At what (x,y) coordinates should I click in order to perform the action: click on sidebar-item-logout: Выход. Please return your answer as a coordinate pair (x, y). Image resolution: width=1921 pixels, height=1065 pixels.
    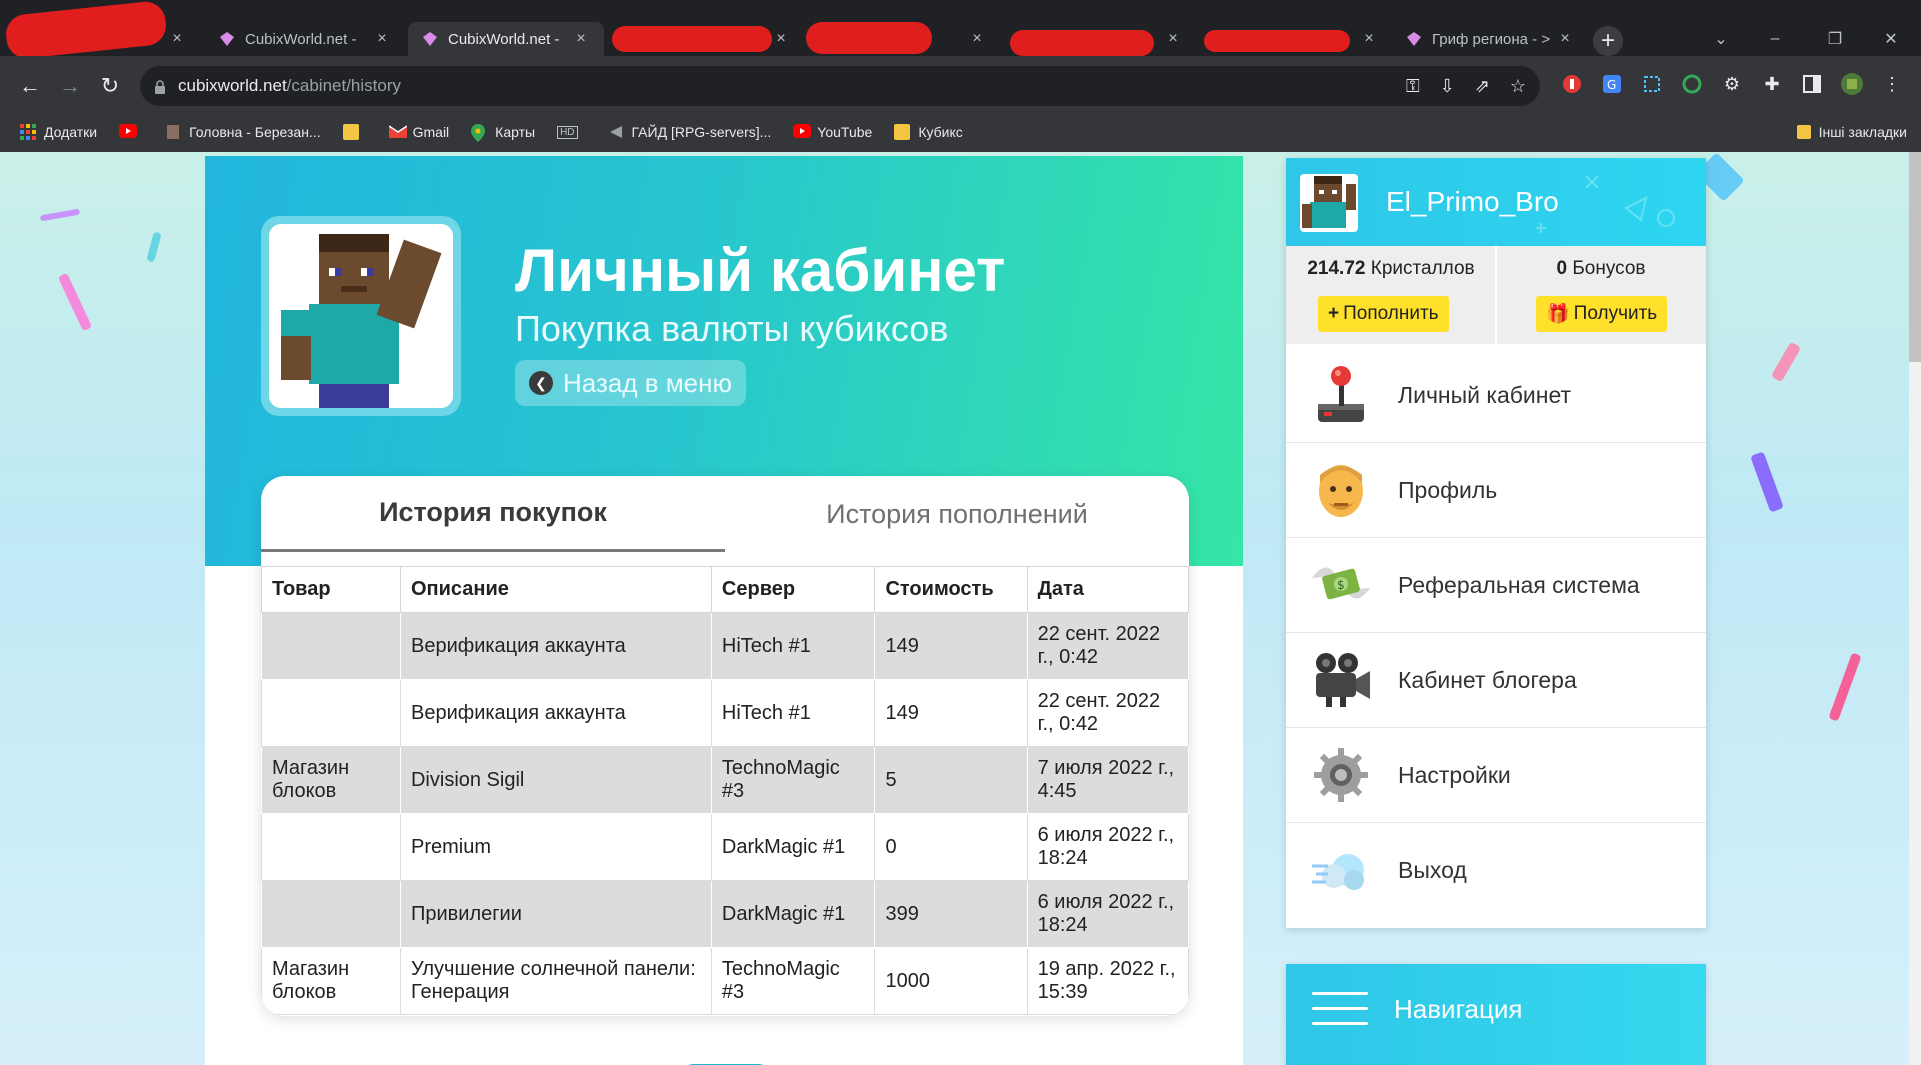
    Looking at the image, I should click on (1496, 870).